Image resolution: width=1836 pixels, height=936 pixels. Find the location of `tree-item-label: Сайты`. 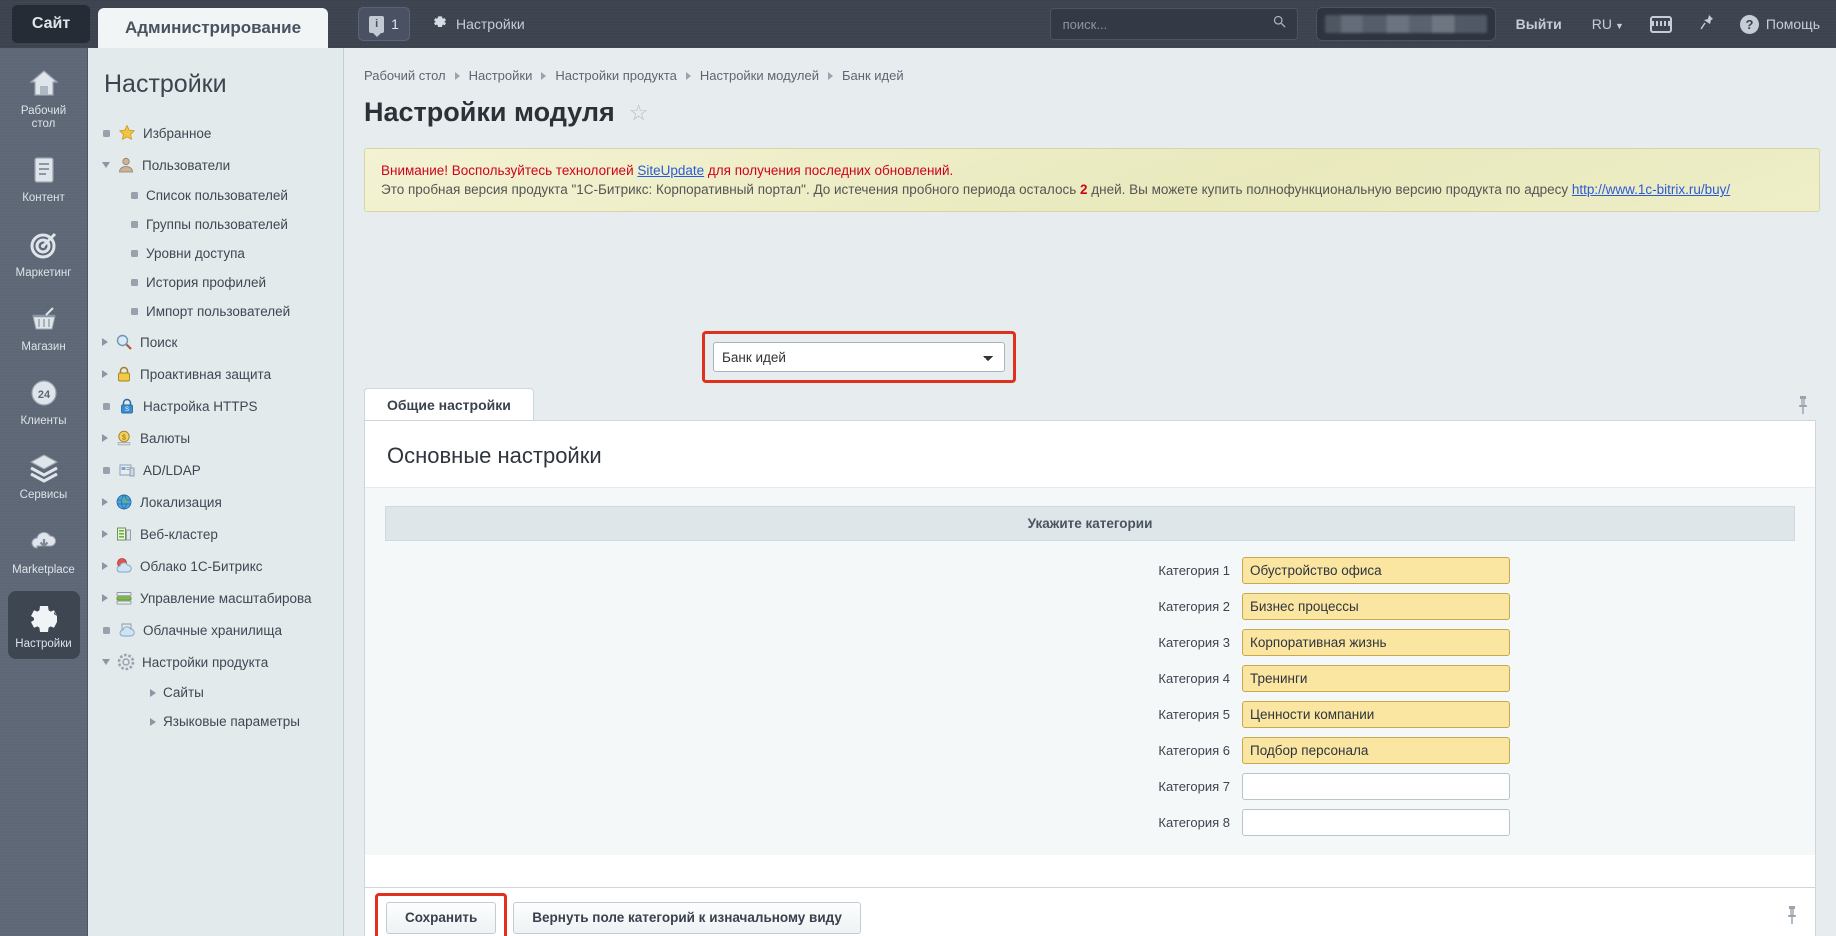

tree-item-label: Сайты is located at coordinates (183, 692).